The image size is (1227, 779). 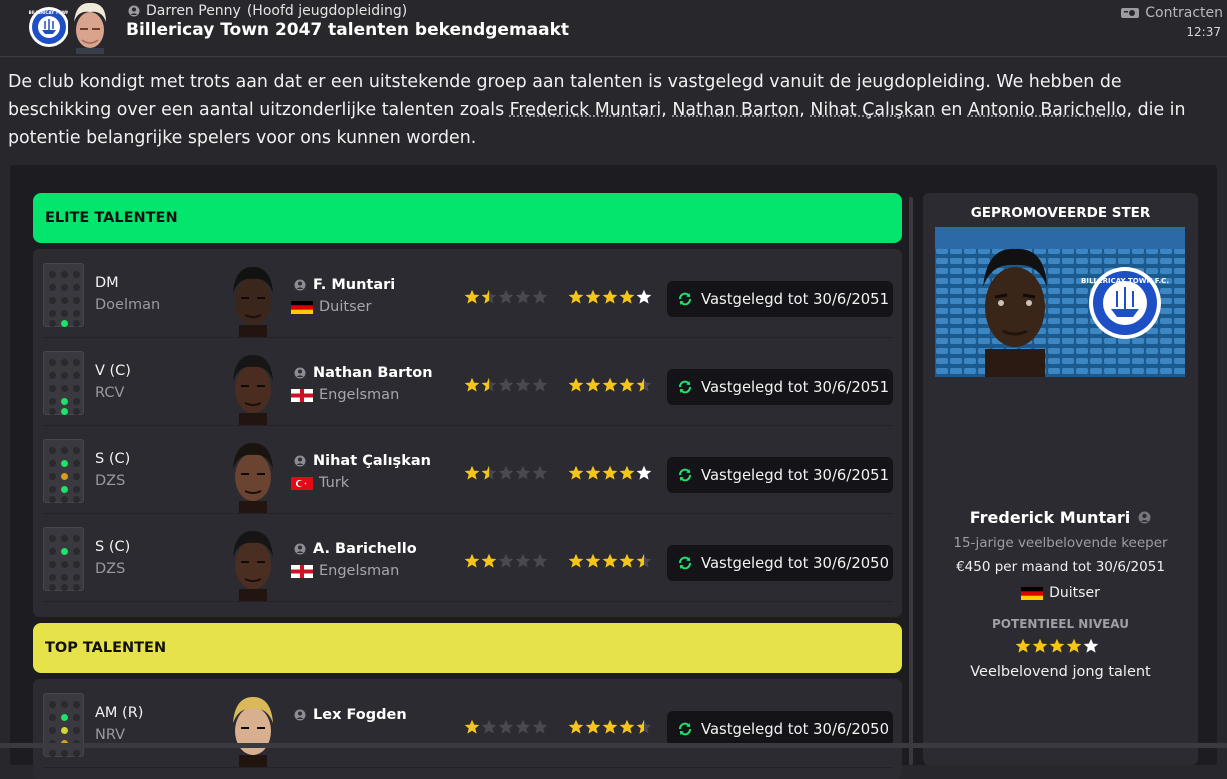 I want to click on position-pitch-icon, so click(x=63, y=295).